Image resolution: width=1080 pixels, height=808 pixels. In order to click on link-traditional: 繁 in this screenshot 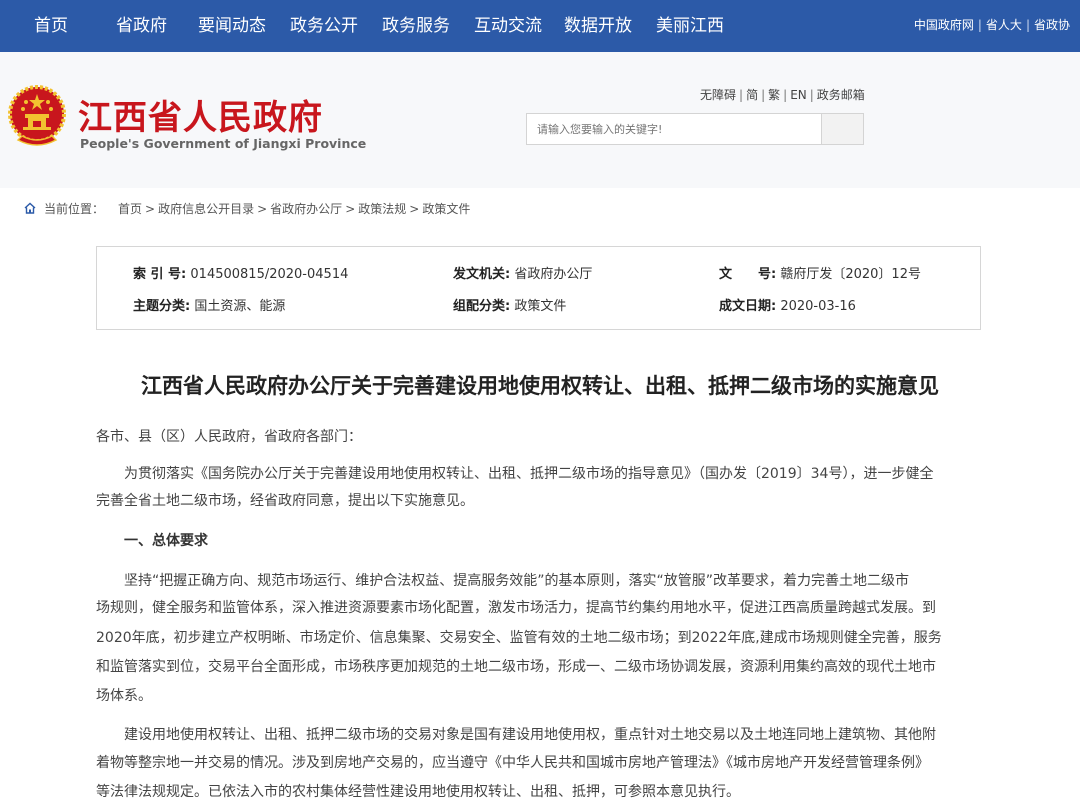, I will do `click(774, 95)`.